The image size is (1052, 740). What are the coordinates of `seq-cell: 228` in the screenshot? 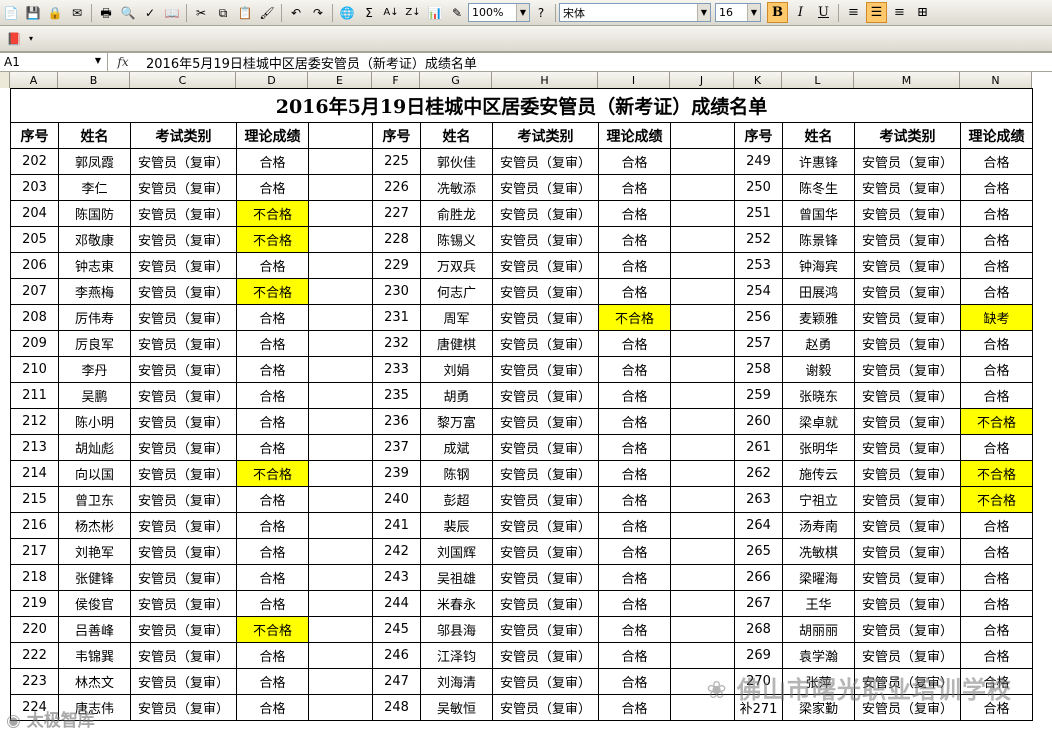 It's located at (396, 239).